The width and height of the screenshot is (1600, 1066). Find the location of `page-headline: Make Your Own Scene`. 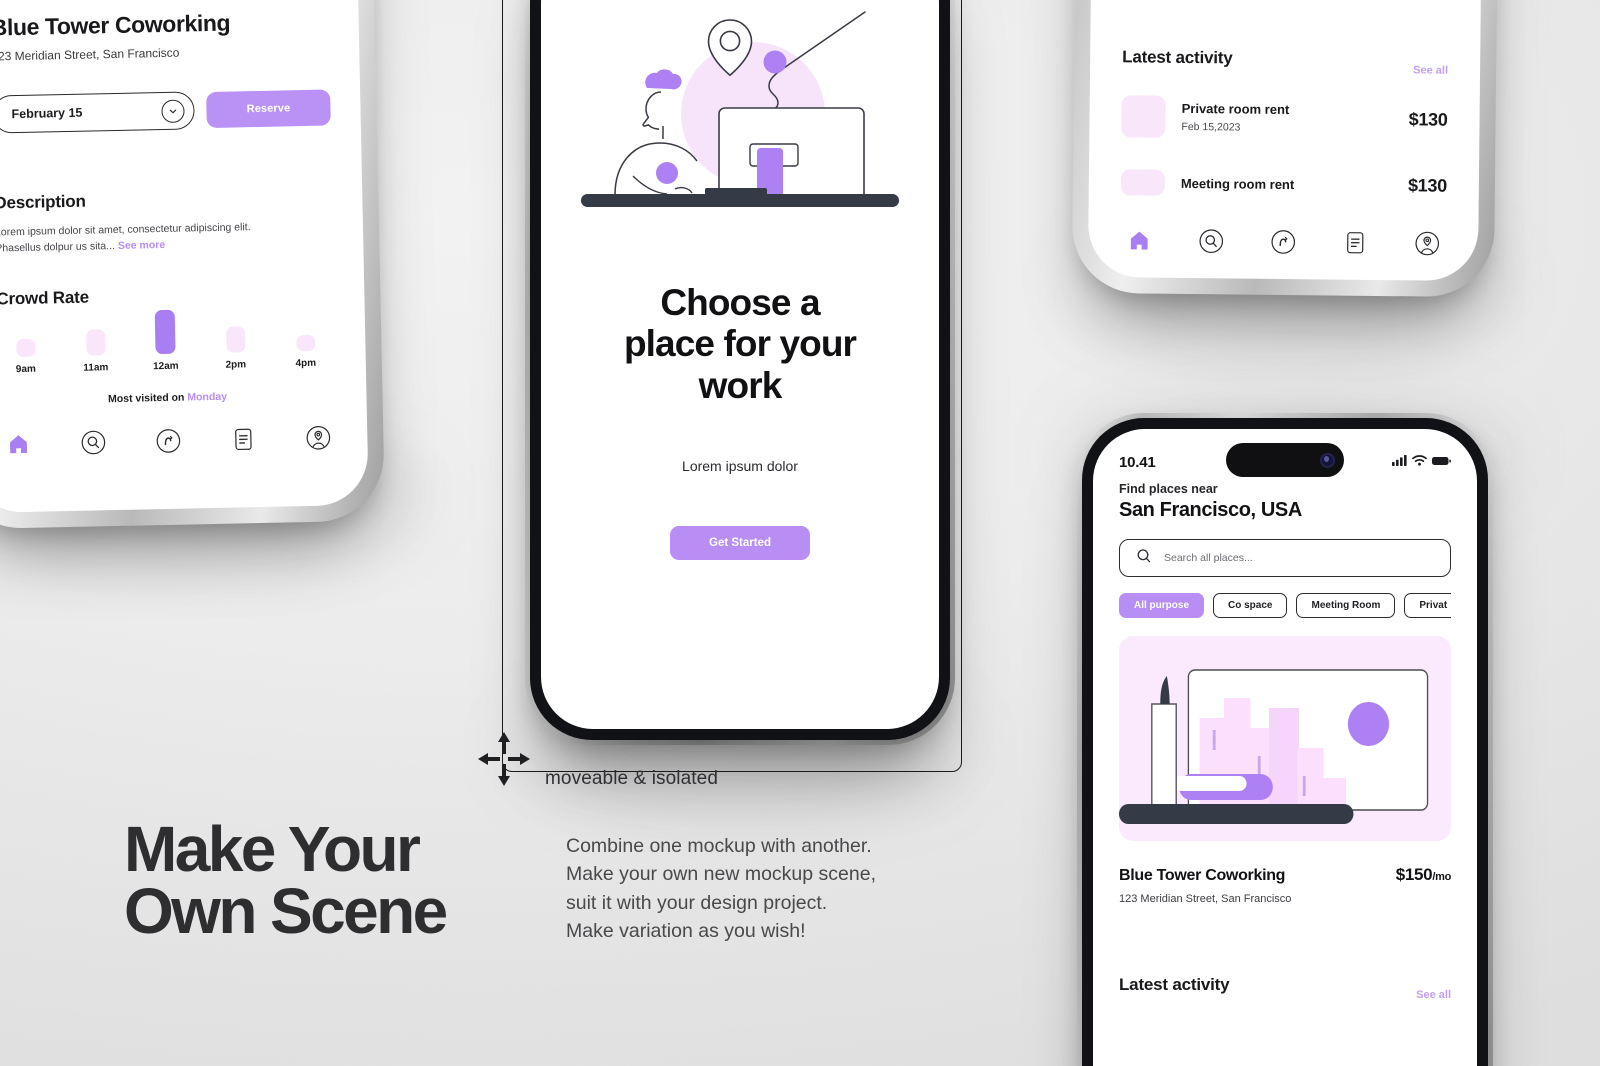

page-headline: Make Your Own Scene is located at coordinates (334, 878).